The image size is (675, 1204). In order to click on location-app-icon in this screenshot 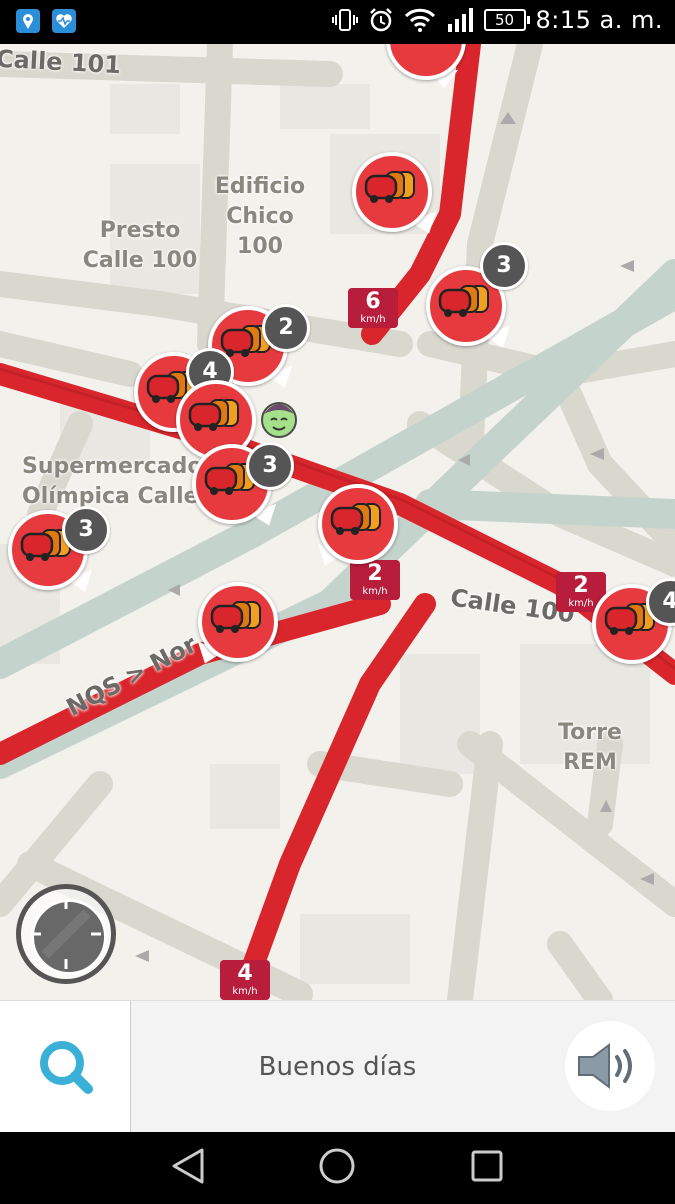, I will do `click(28, 21)`.